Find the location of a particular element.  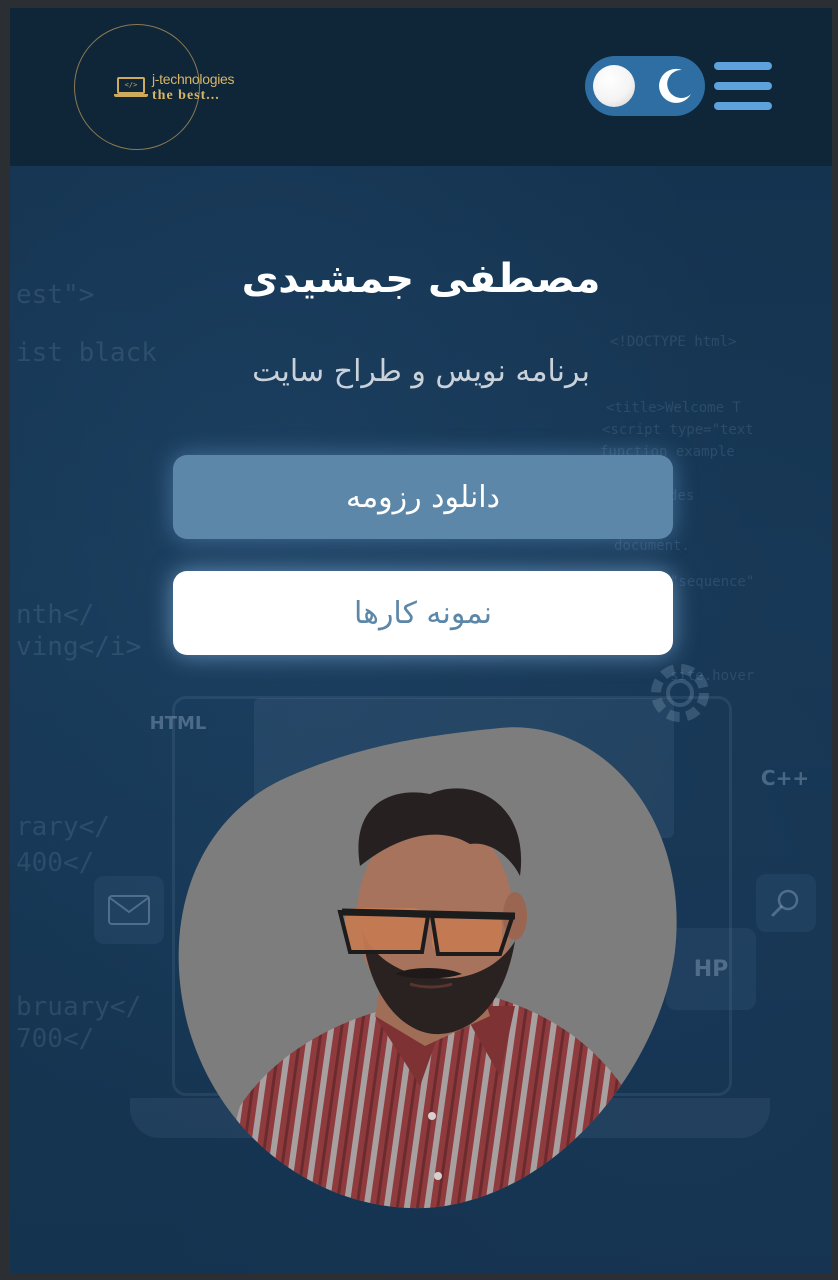

bg-search-icon is located at coordinates (786, 903).